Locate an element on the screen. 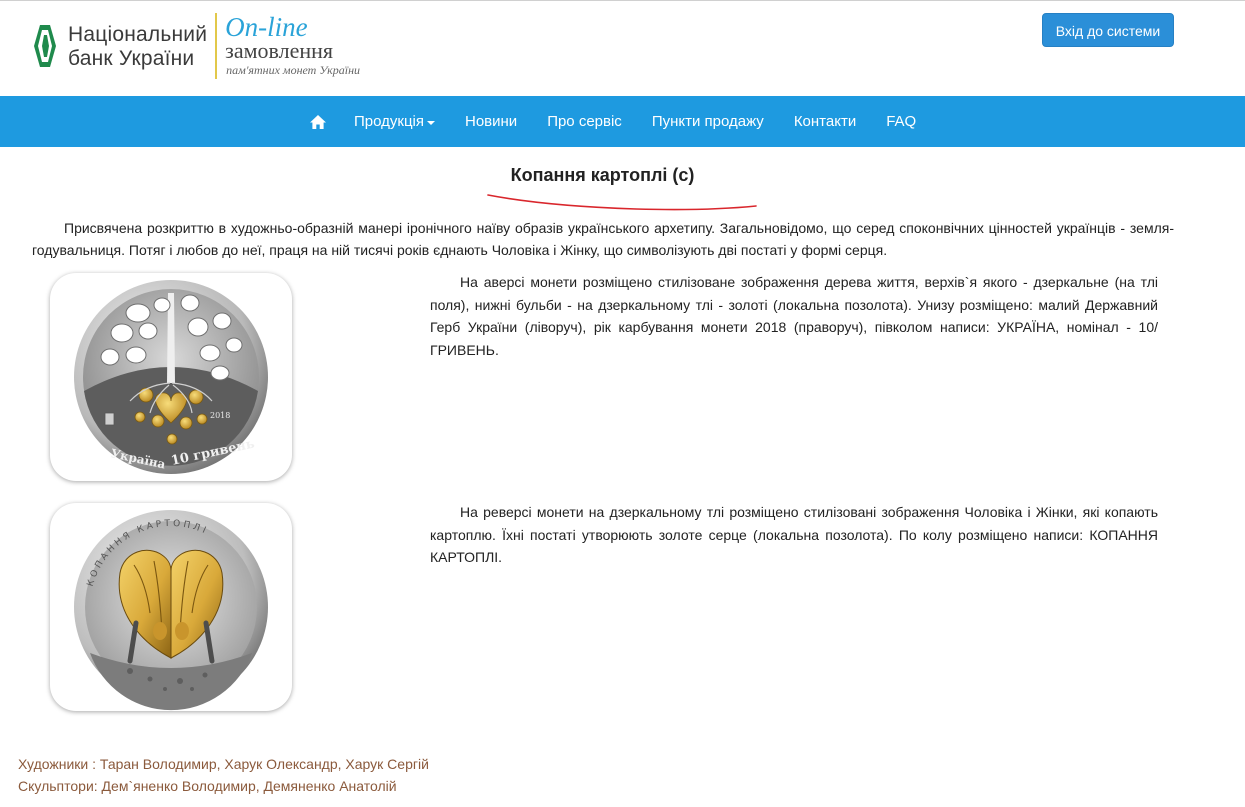  nav-item-label: Продукція is located at coordinates (389, 121).